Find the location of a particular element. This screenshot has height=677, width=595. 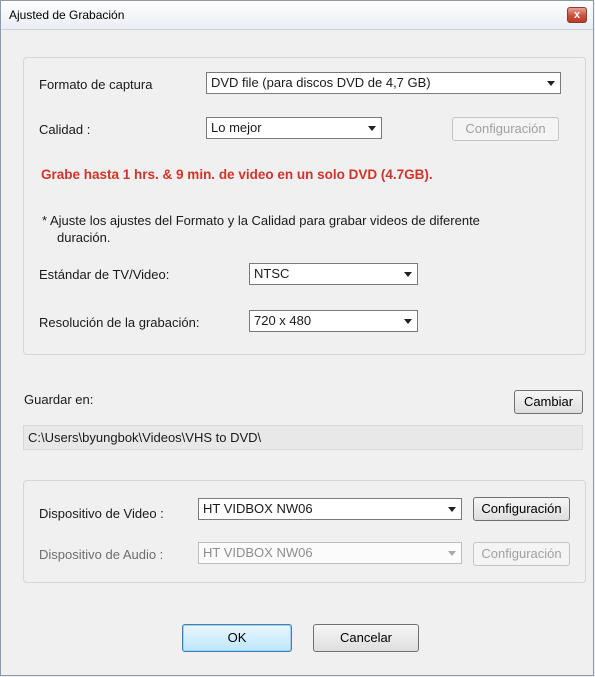

tv-standard-select: NTSC is located at coordinates (333, 274).